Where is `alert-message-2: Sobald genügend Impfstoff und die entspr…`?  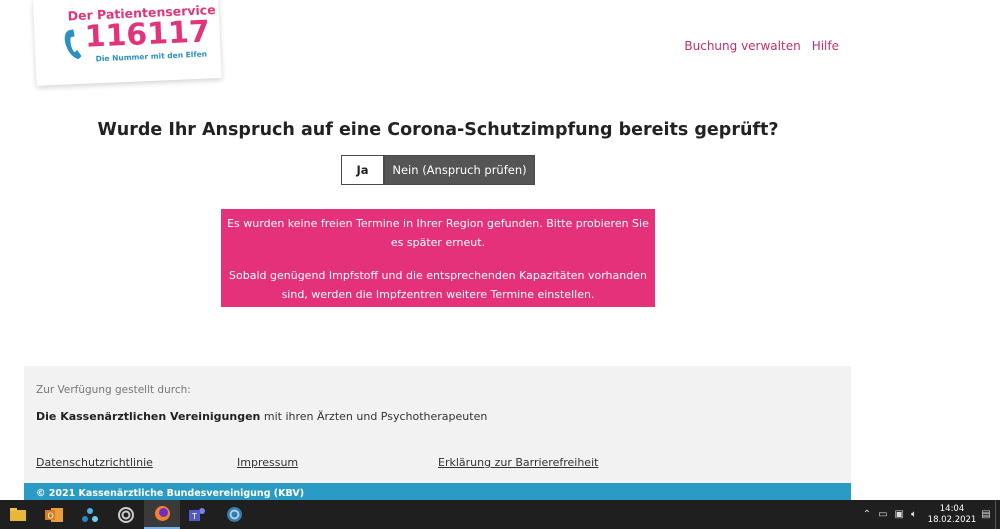
alert-message-2: Sobald genügend Impfstoff und die entspr… is located at coordinates (438, 285).